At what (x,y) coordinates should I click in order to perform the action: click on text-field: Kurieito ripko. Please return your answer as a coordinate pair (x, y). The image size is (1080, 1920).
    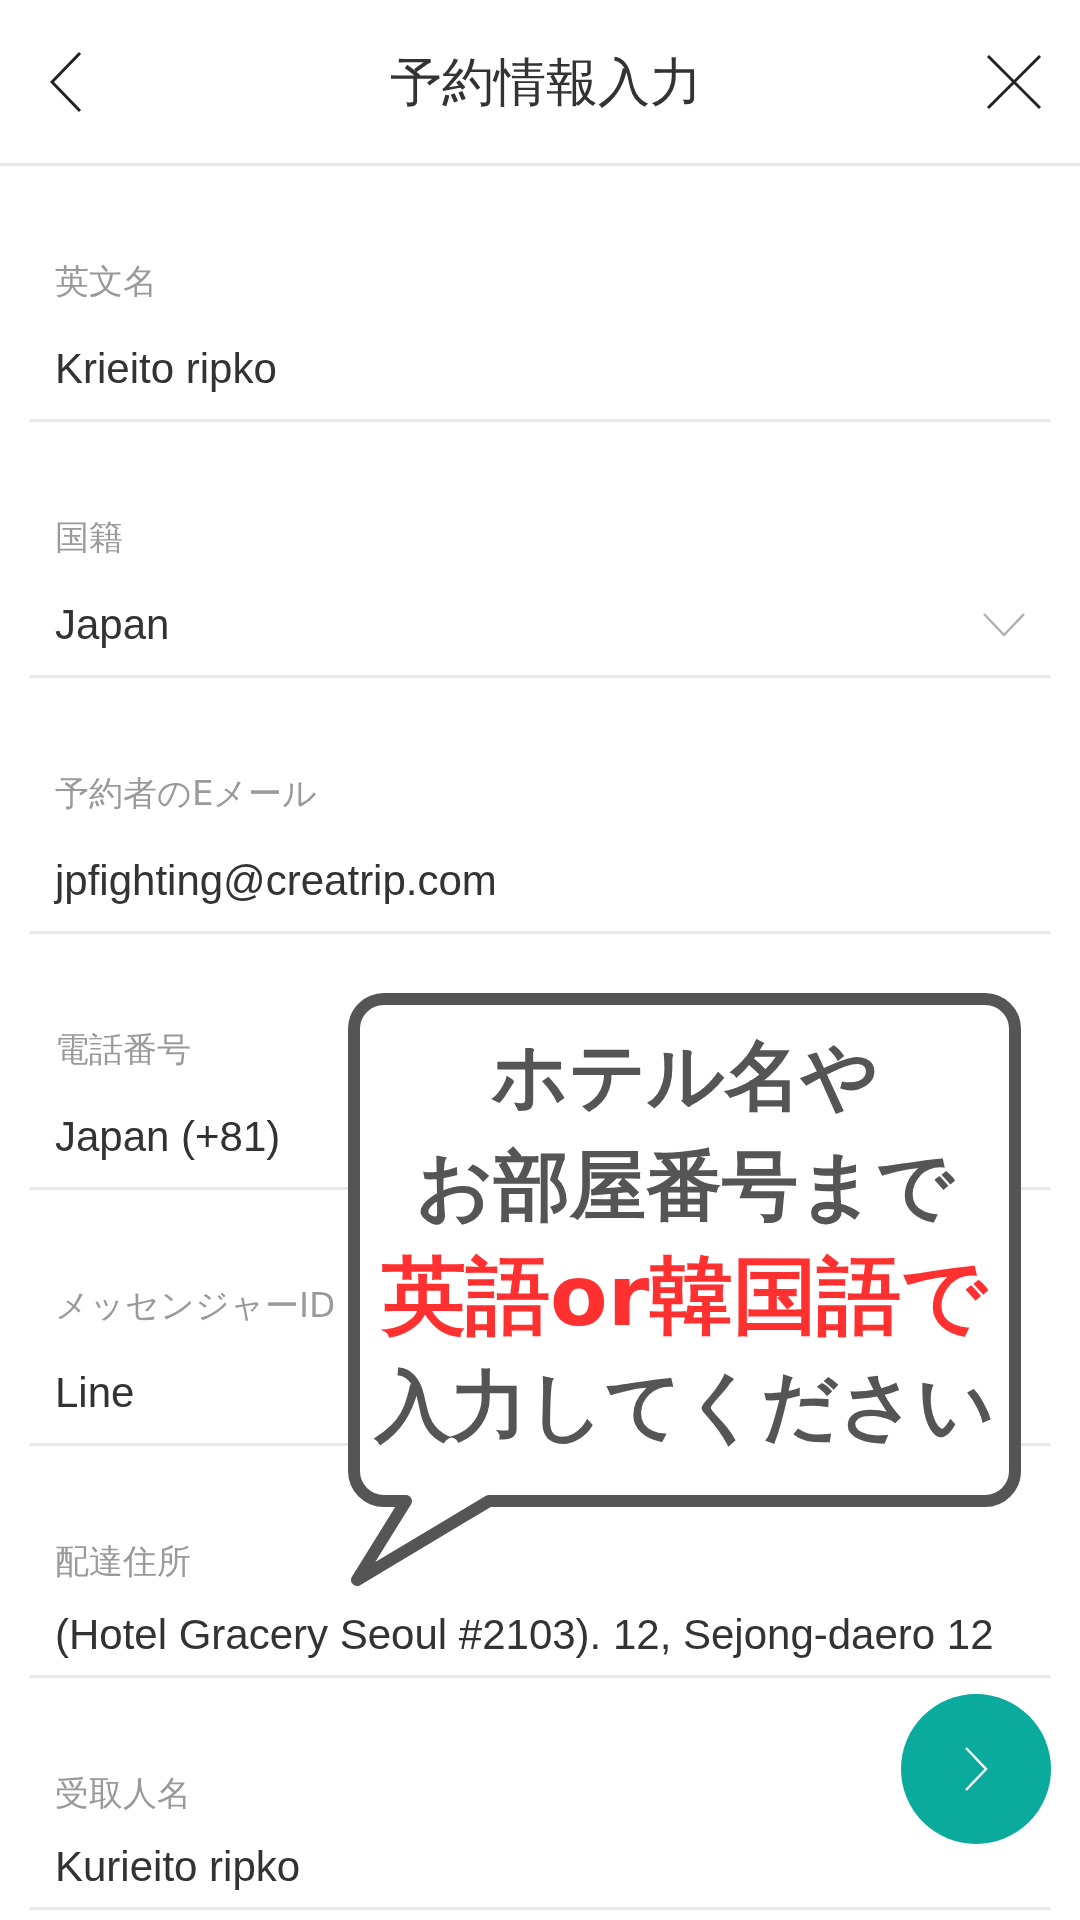
    Looking at the image, I should click on (540, 1875).